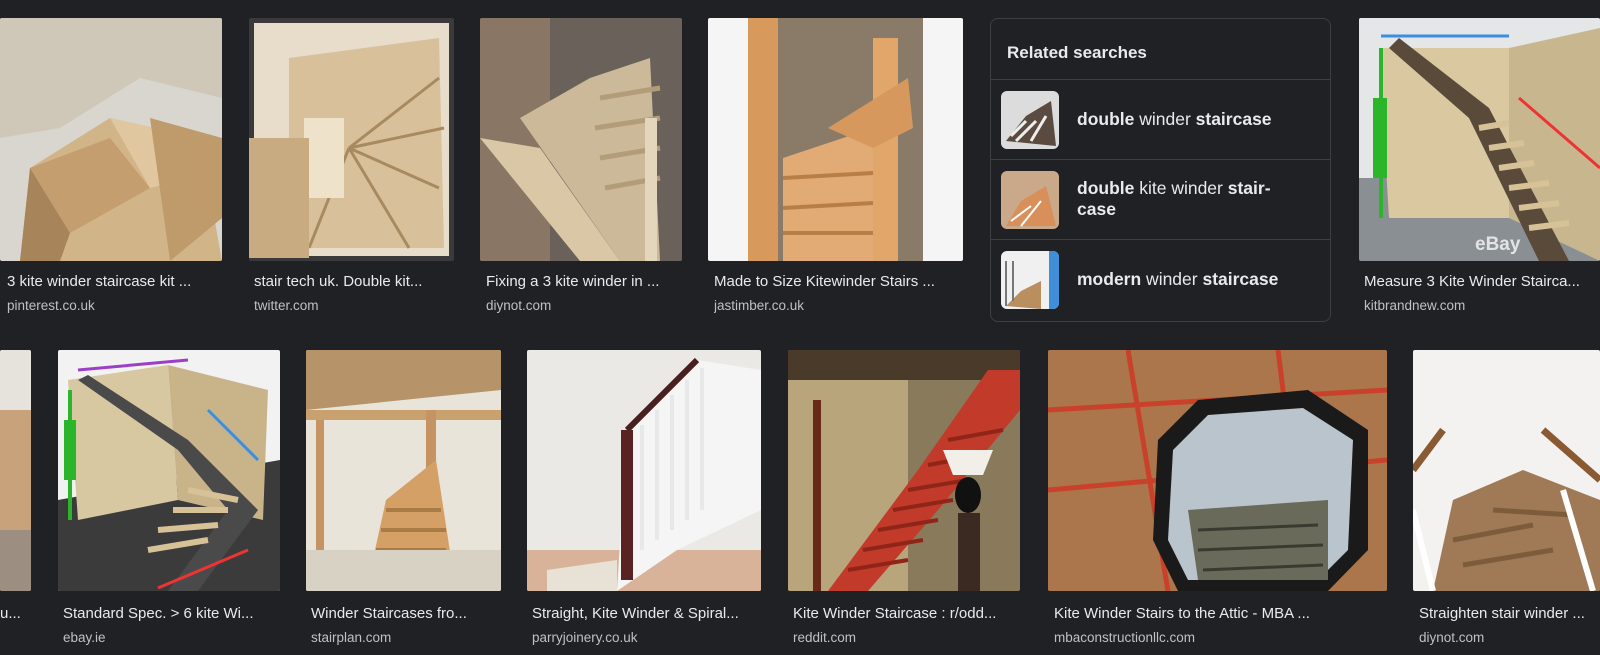  I want to click on result-source: kitbrandnew.com, so click(1415, 305).